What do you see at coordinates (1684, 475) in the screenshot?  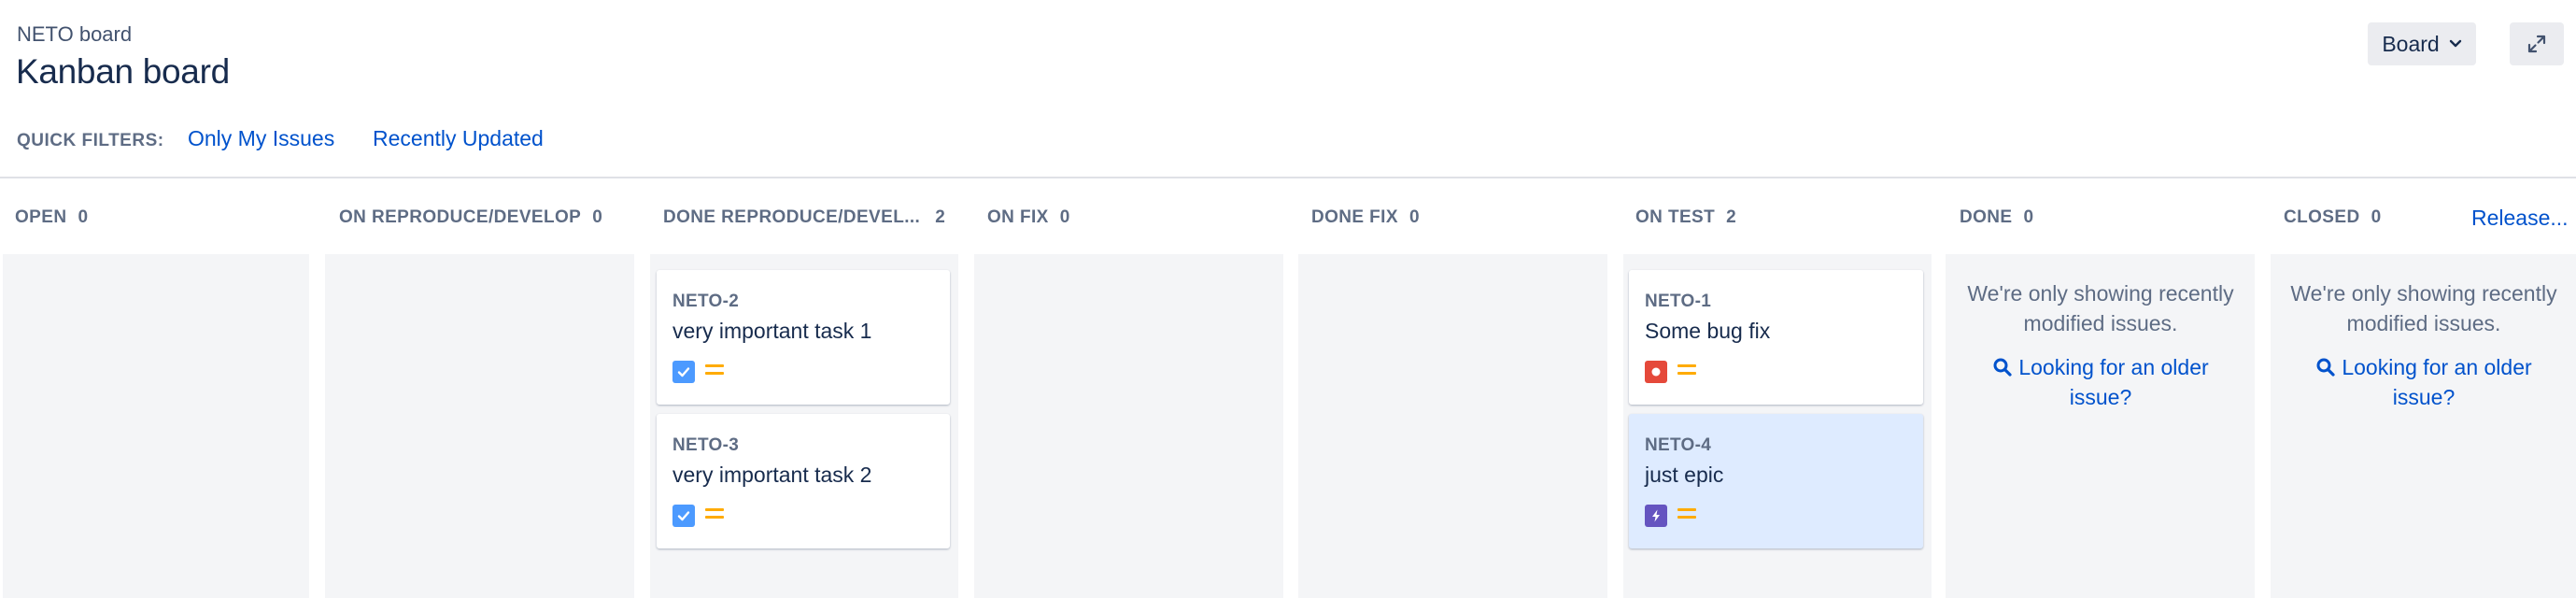 I see `issue-summary: just epic` at bounding box center [1684, 475].